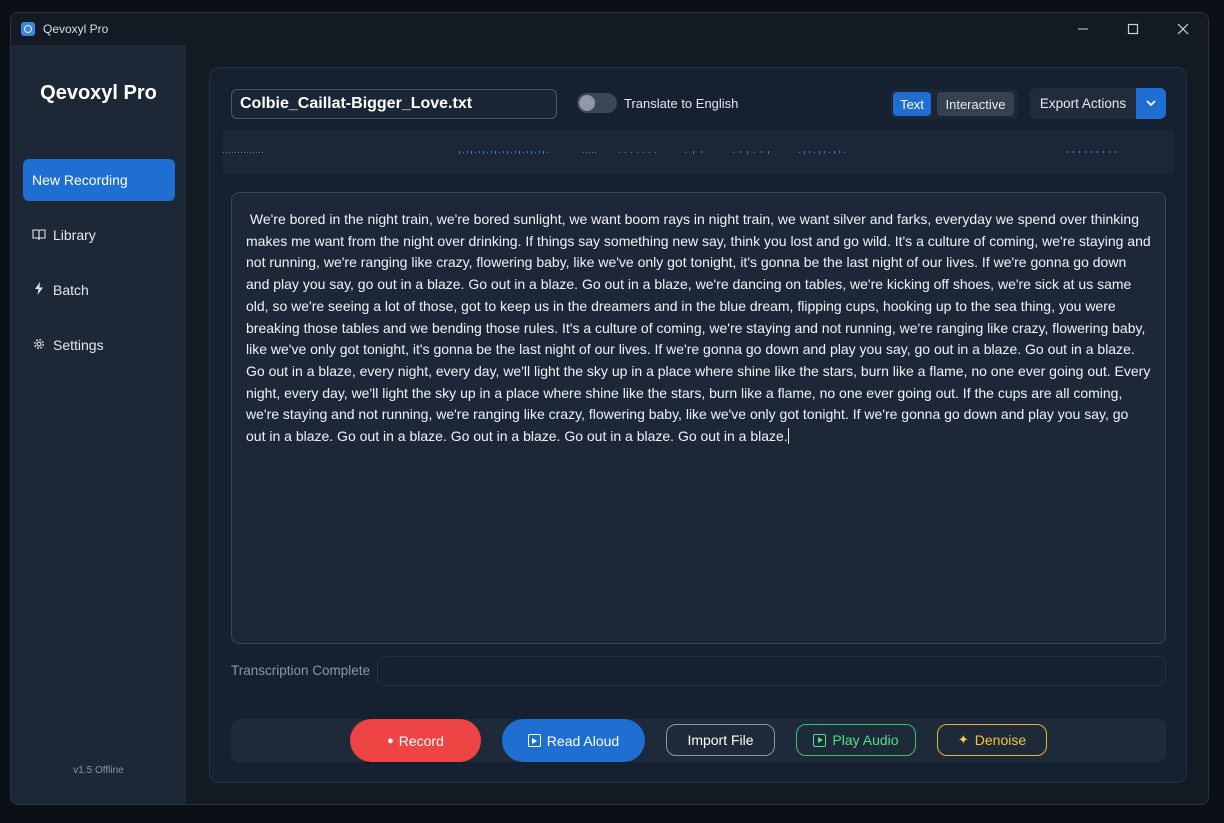 This screenshot has width=1224, height=823. I want to click on title-bar: Qevoxyl Pro, so click(609, 29).